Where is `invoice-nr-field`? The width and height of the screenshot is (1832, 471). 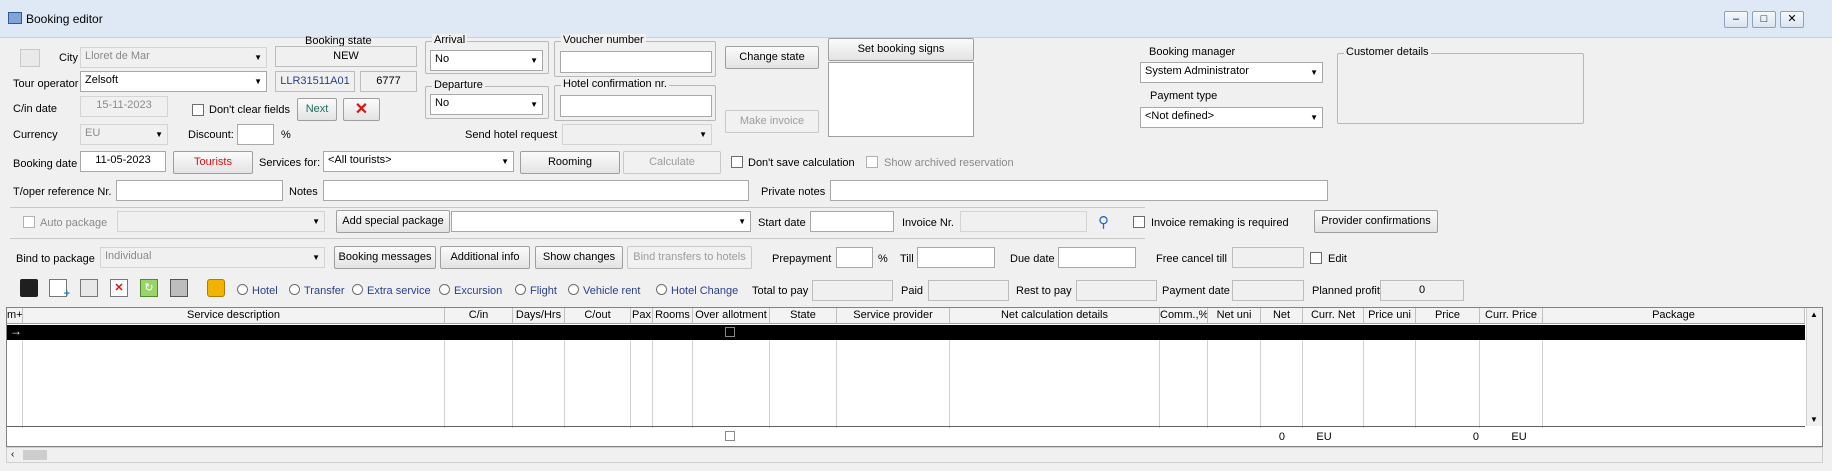
invoice-nr-field is located at coordinates (1023, 221).